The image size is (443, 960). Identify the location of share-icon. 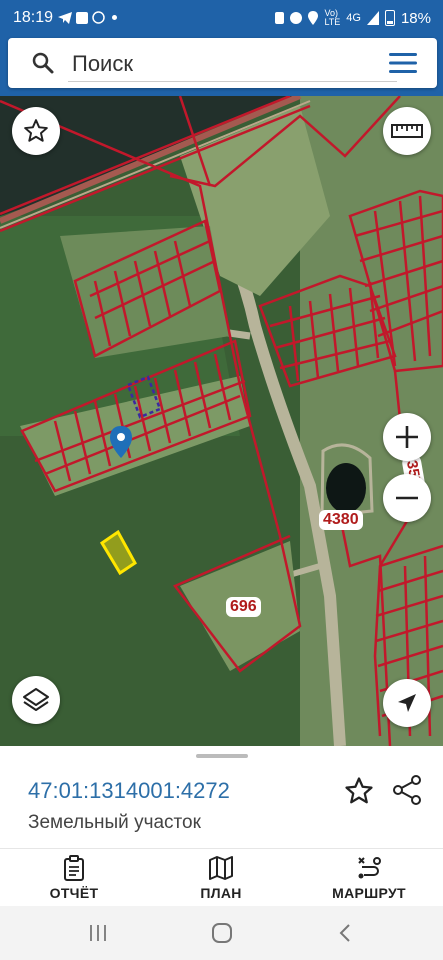
(407, 790).